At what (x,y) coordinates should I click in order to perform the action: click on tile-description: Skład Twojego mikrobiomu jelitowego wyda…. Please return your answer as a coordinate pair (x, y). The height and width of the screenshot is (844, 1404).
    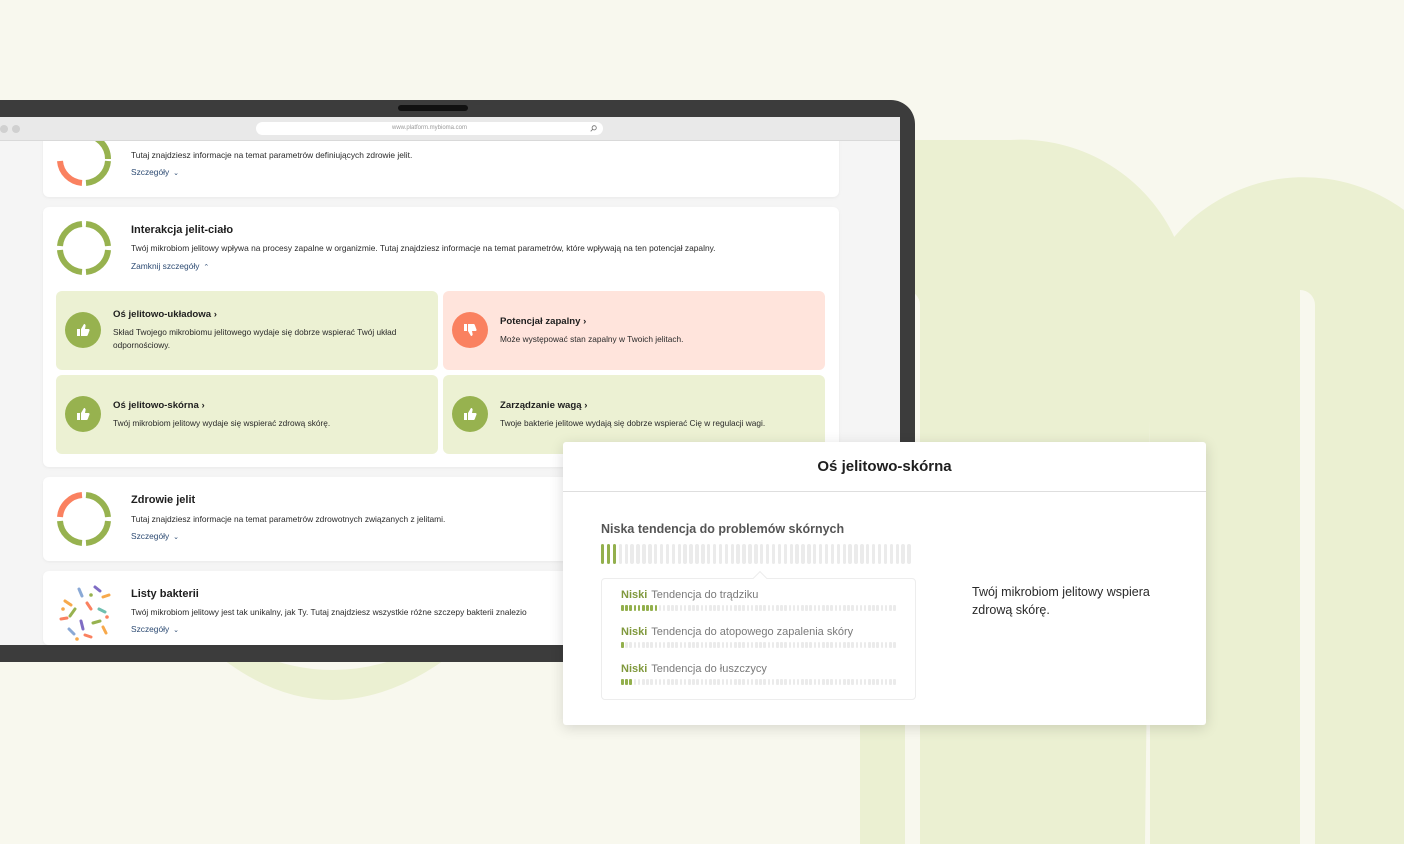
    Looking at the image, I should click on (255, 338).